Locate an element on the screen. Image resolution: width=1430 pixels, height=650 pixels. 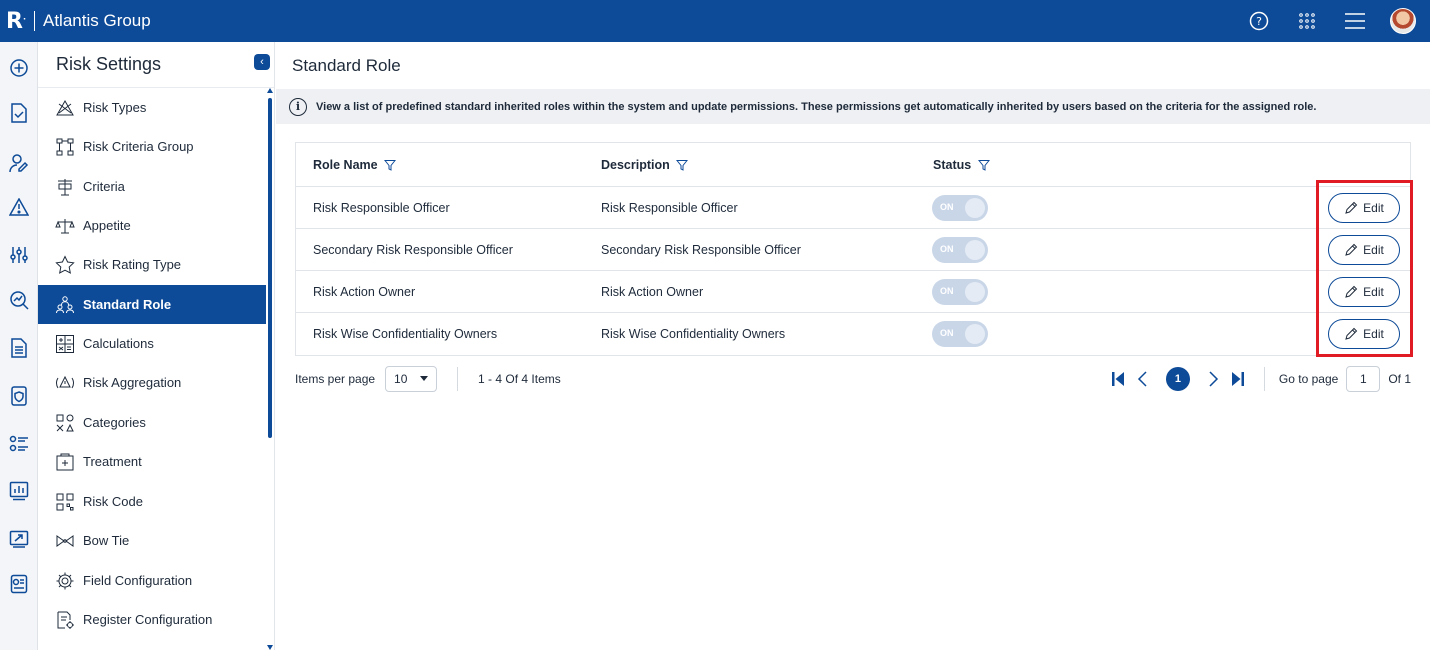
first-page-icon is located at coordinates (1118, 379).